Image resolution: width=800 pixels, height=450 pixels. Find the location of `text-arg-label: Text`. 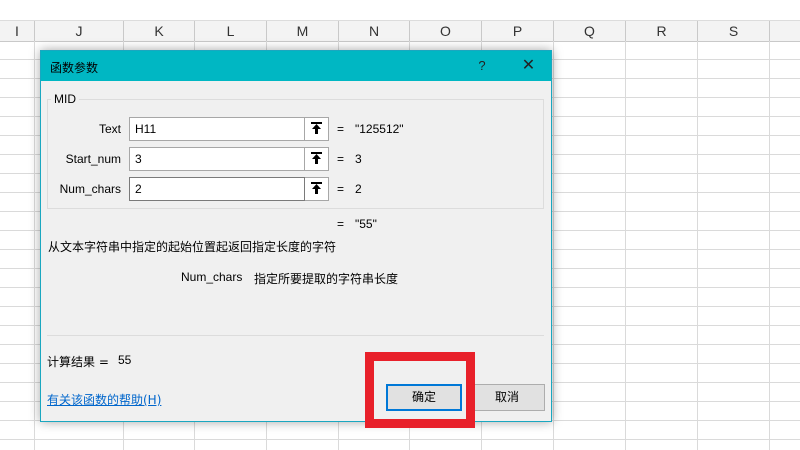

text-arg-label: Text is located at coordinates (109, 129).